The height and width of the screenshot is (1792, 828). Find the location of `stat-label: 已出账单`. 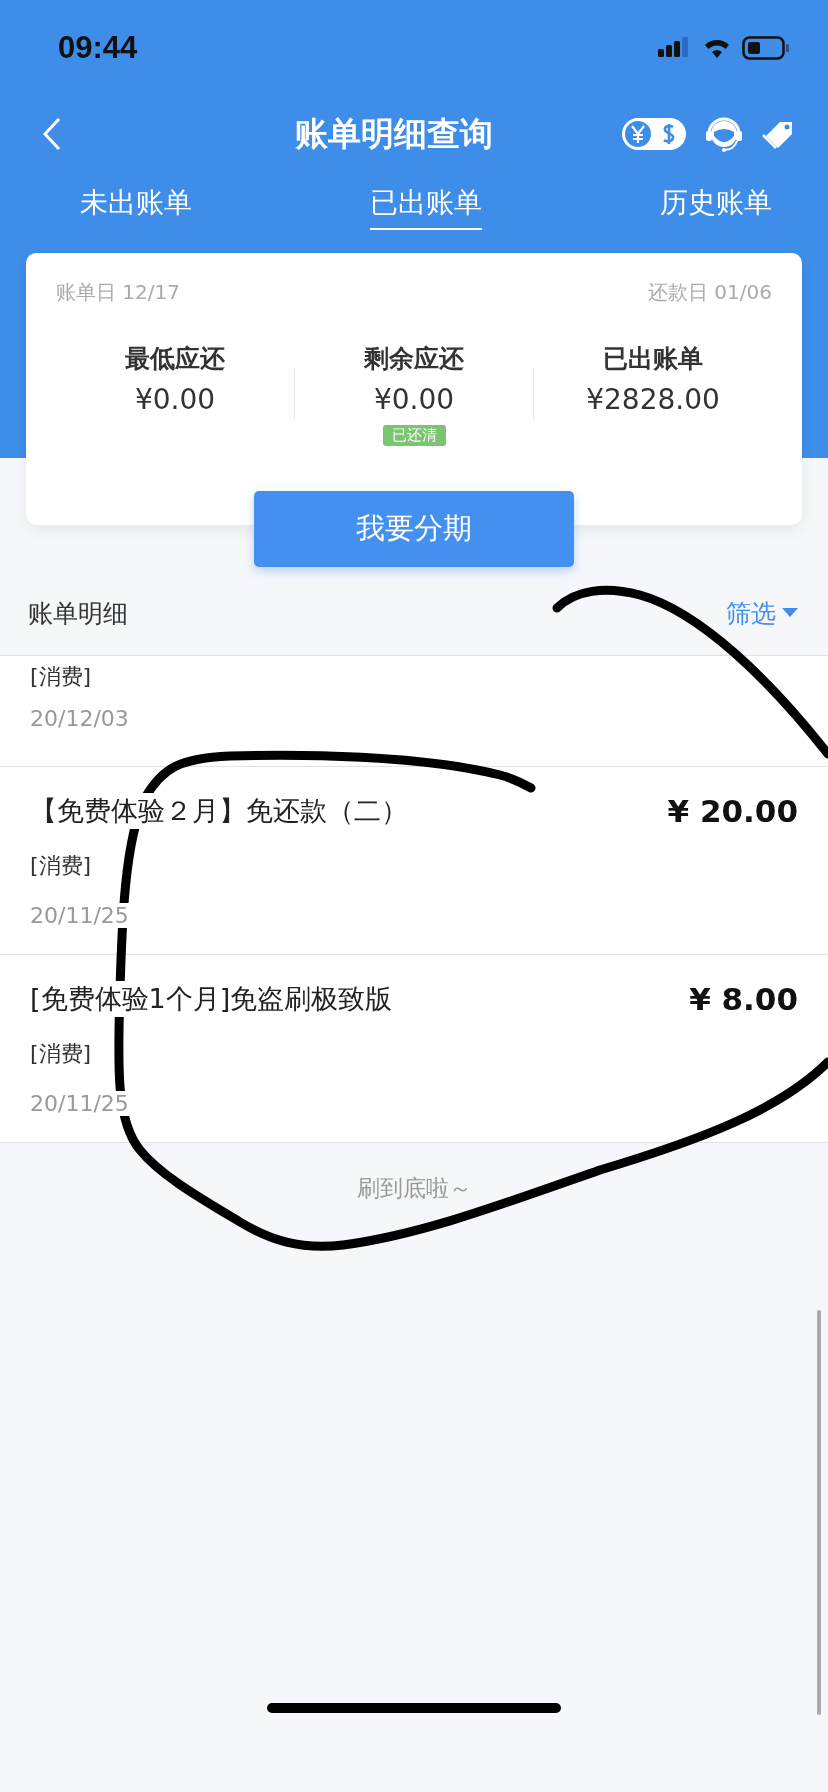

stat-label: 已出账单 is located at coordinates (653, 359).